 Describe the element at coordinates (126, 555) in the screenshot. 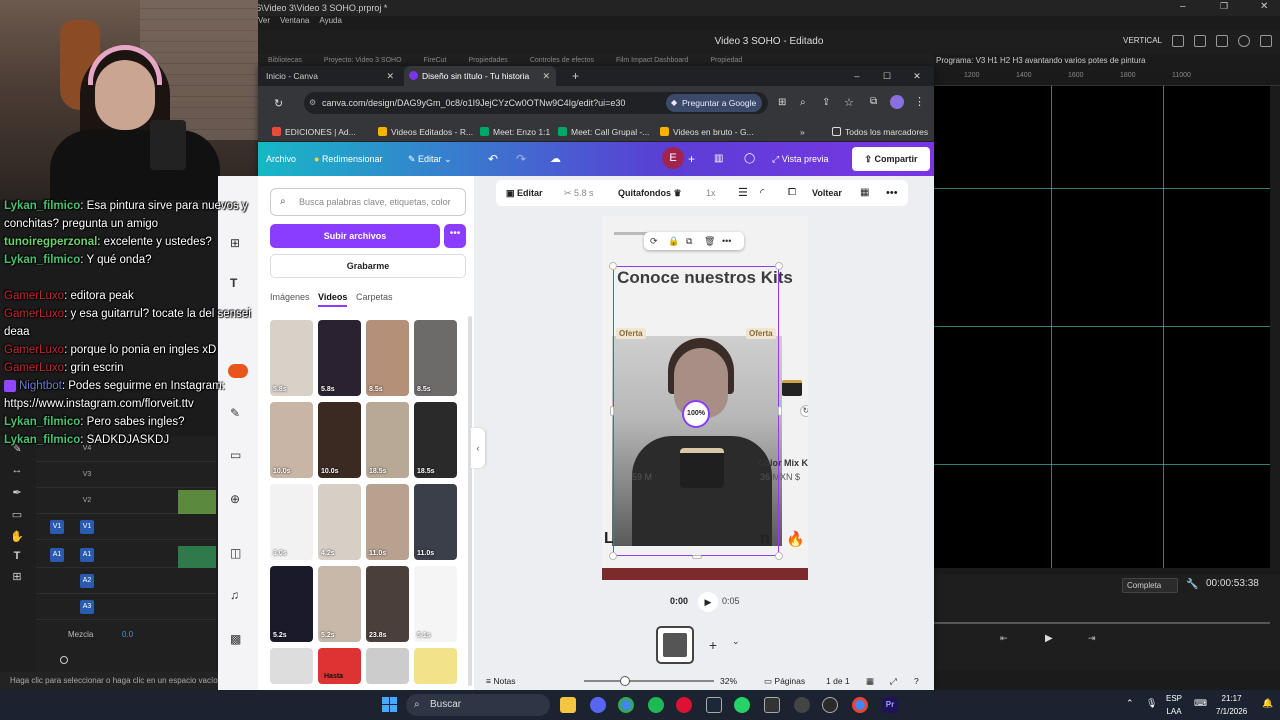

I see `track-row: A1 A1` at that location.